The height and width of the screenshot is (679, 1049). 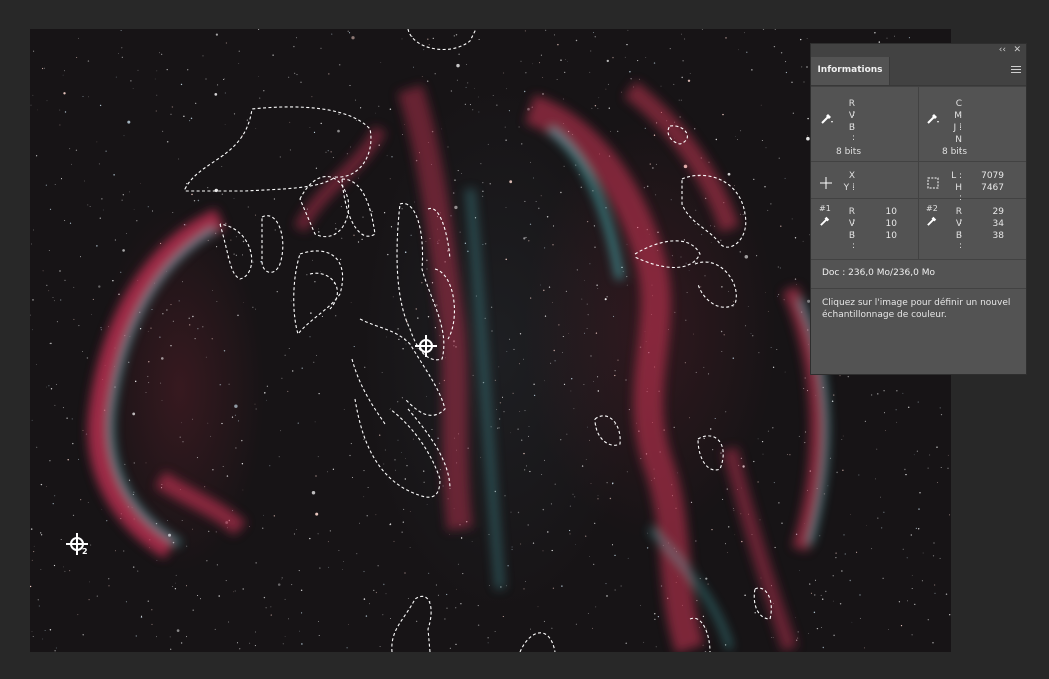 I want to click on position-size-row: X : Y : L : H : 7079 7467, so click(x=918, y=182).